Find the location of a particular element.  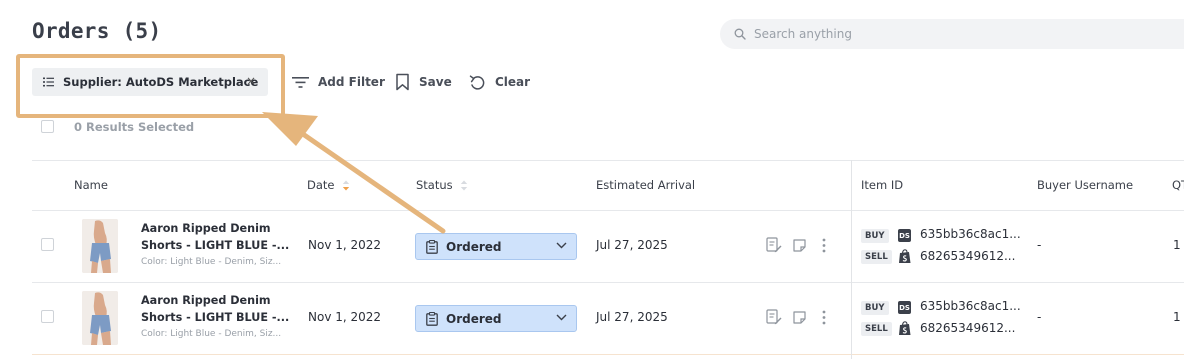

add-filter-label: Add Filter is located at coordinates (351, 82).